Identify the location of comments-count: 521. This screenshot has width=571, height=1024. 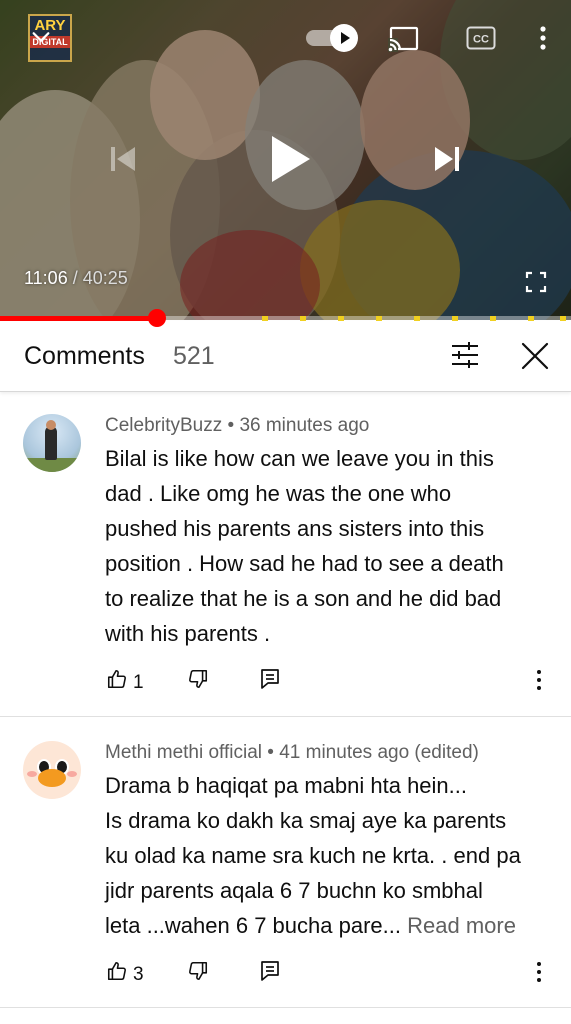
(194, 356).